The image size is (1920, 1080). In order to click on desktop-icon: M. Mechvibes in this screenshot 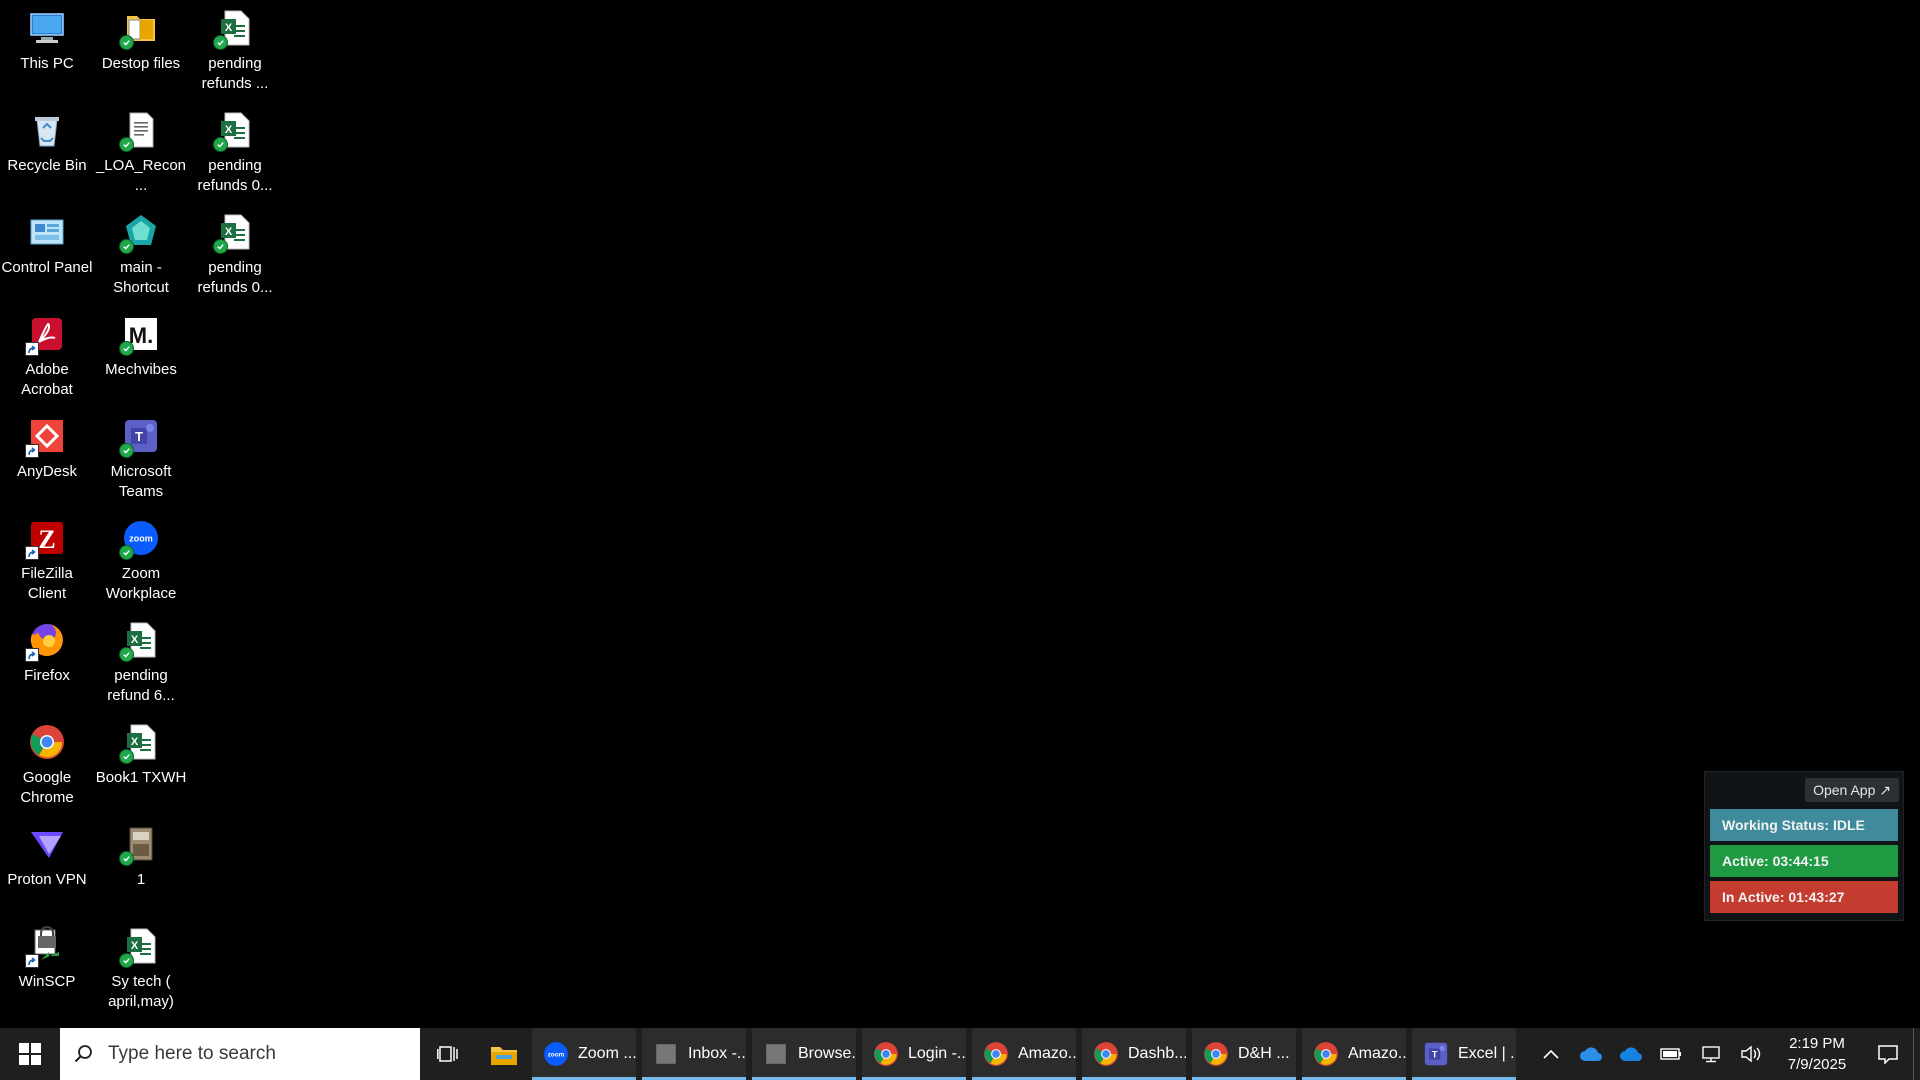, I will do `click(141, 354)`.